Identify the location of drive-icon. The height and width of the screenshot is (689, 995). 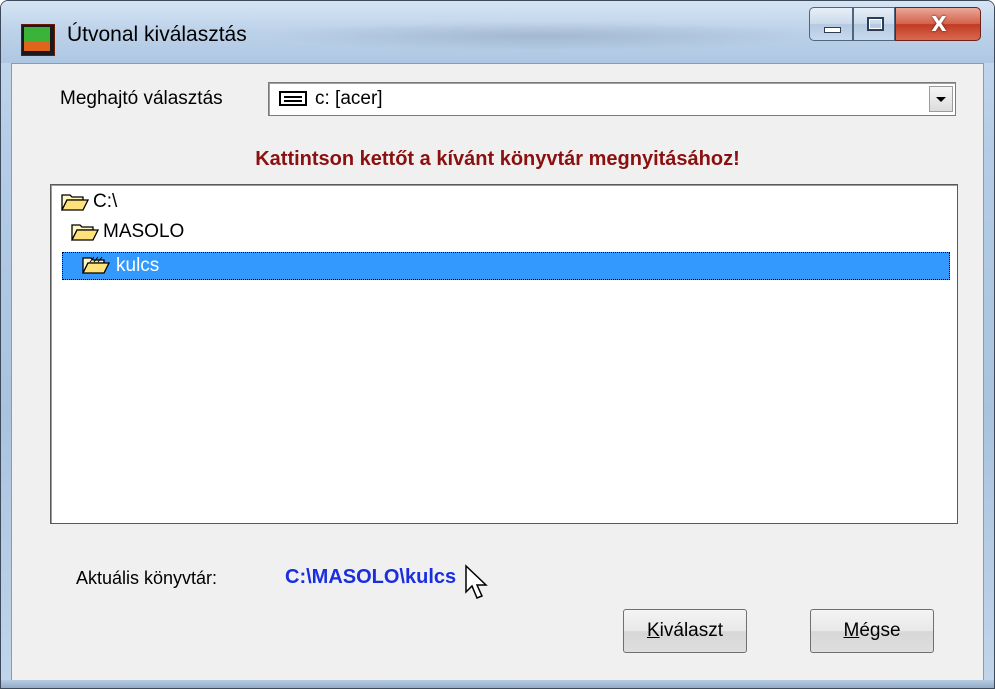
(293, 98).